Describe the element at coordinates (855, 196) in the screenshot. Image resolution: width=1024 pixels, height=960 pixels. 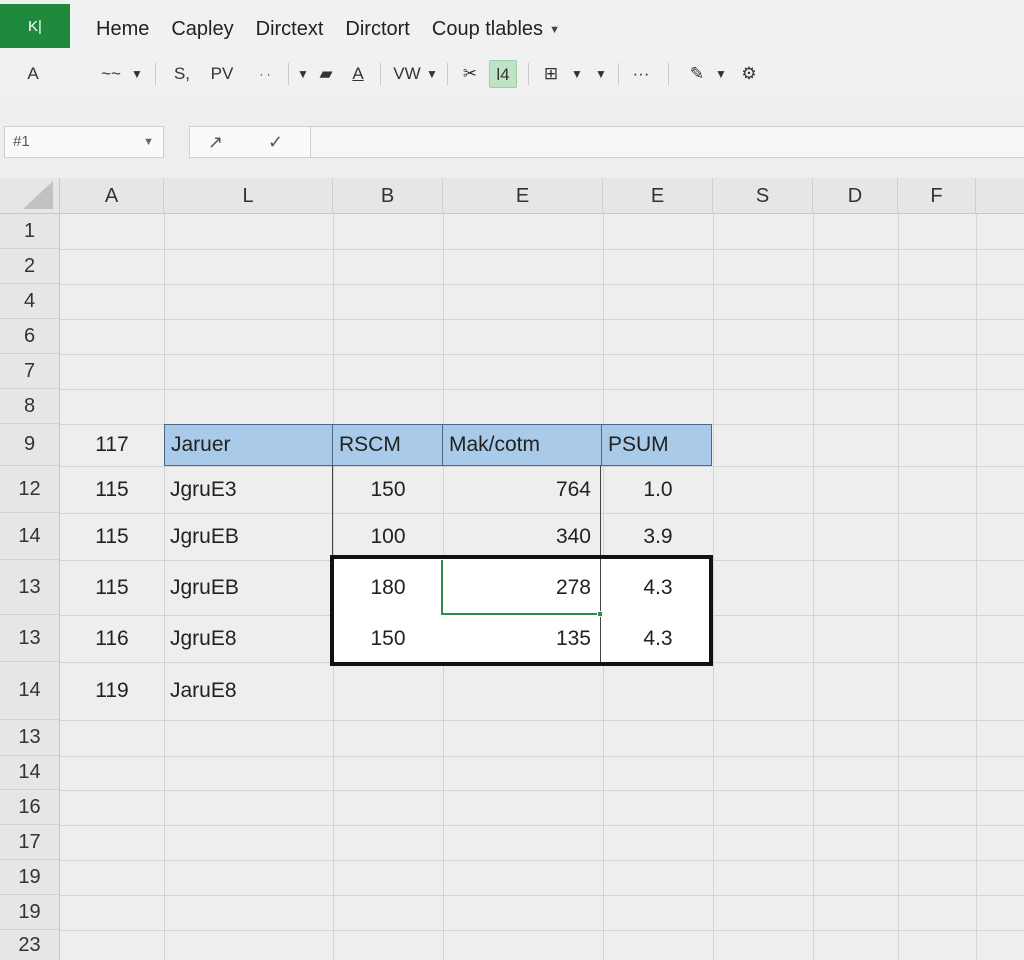
I see `column-header-d: D` at that location.